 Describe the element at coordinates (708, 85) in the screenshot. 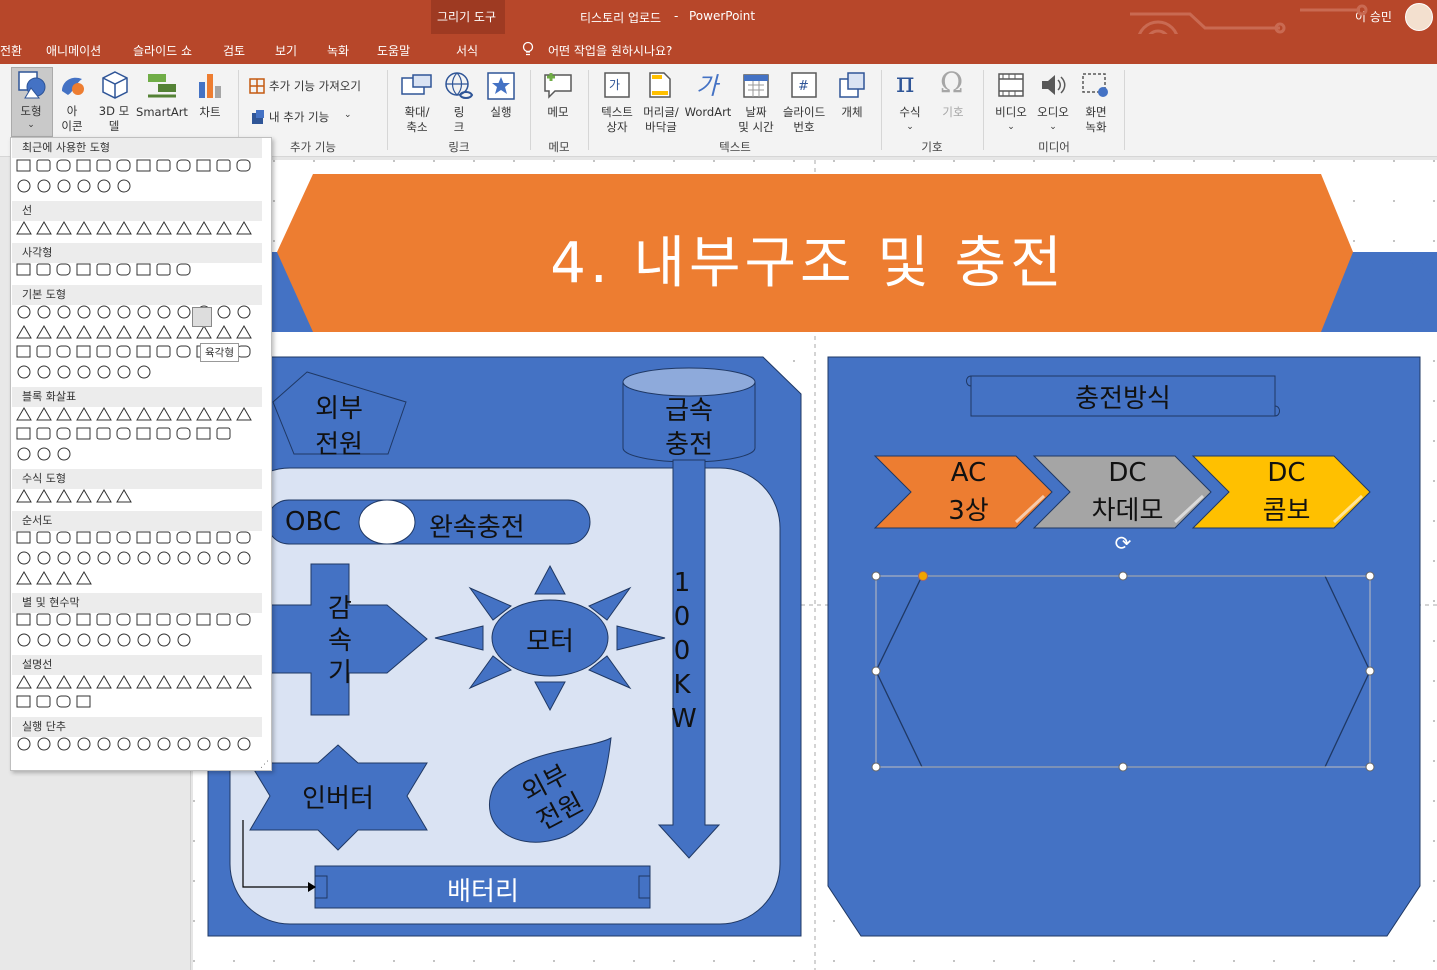

I see `wordart-icon: 가` at that location.